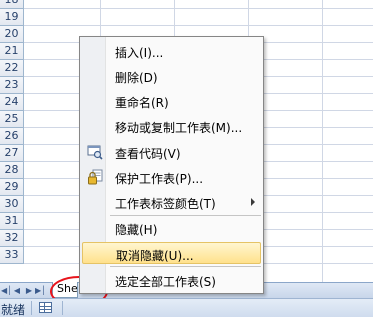  I want to click on menu-item-view-code: 查看代码(V), so click(171, 152).